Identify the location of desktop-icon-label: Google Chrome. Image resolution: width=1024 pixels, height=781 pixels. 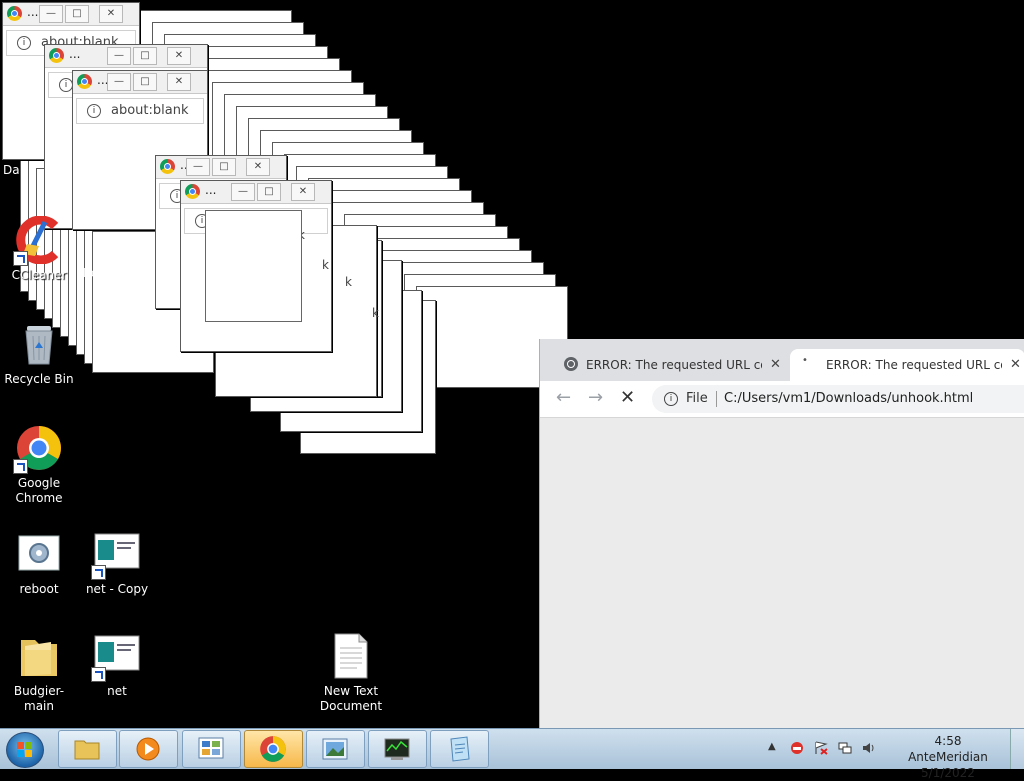
(39, 490).